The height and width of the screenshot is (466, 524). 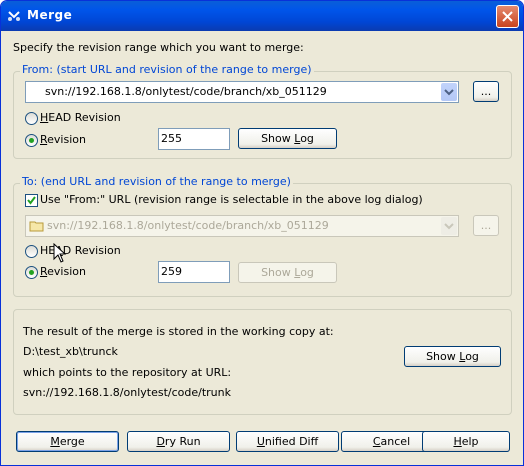 I want to click on to-head-radio, so click(x=31, y=251).